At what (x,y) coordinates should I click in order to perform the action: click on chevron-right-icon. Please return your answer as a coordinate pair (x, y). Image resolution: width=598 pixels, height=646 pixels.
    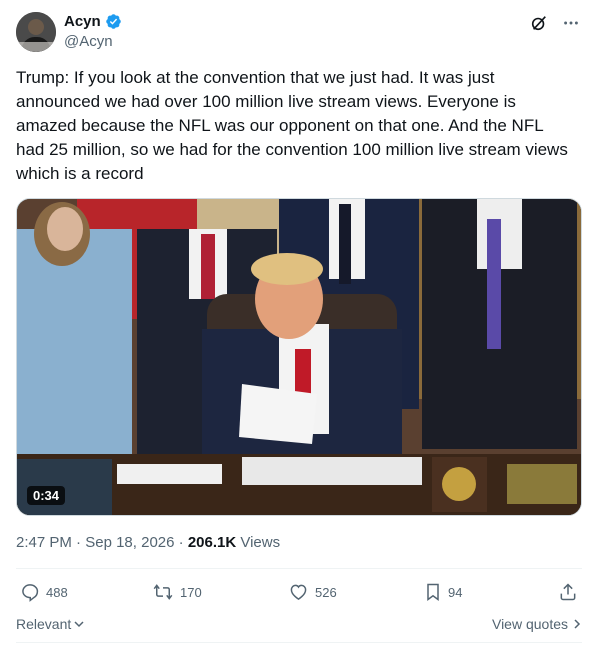
    Looking at the image, I should click on (577, 624).